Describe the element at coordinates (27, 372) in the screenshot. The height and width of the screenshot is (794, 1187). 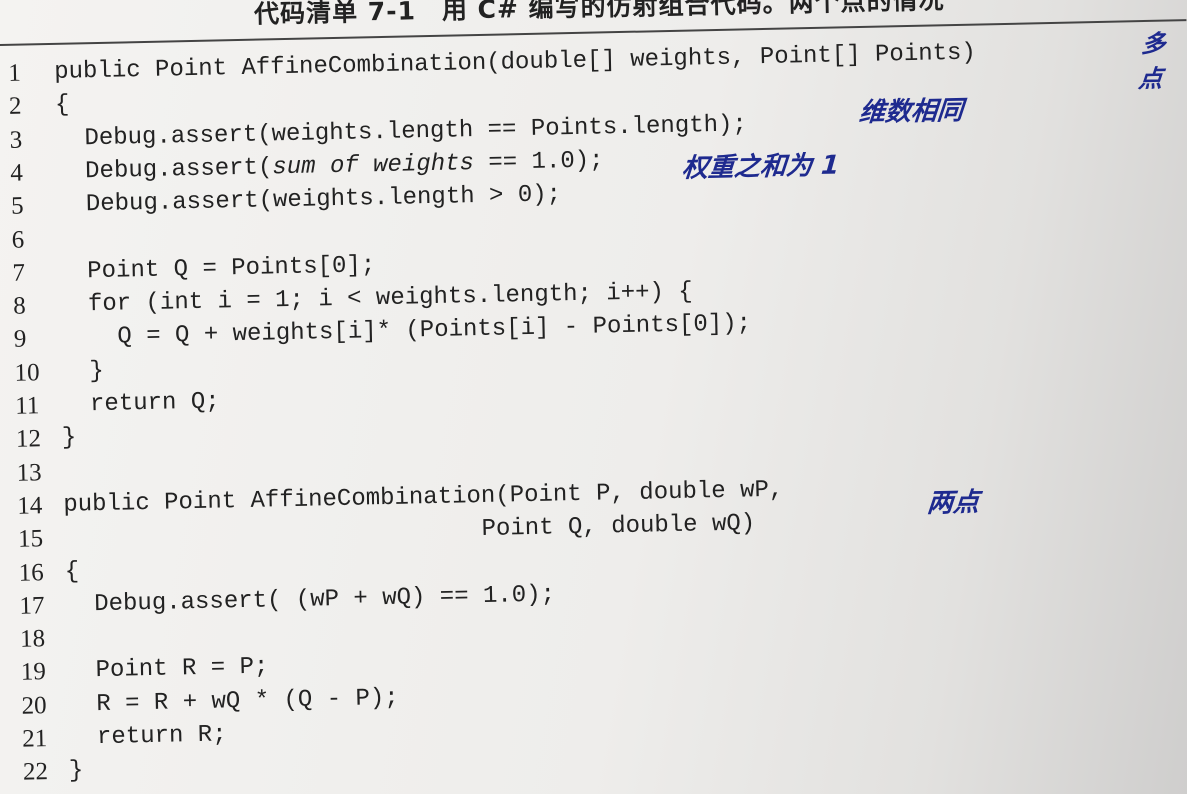
I see `line-number: 10` at that location.